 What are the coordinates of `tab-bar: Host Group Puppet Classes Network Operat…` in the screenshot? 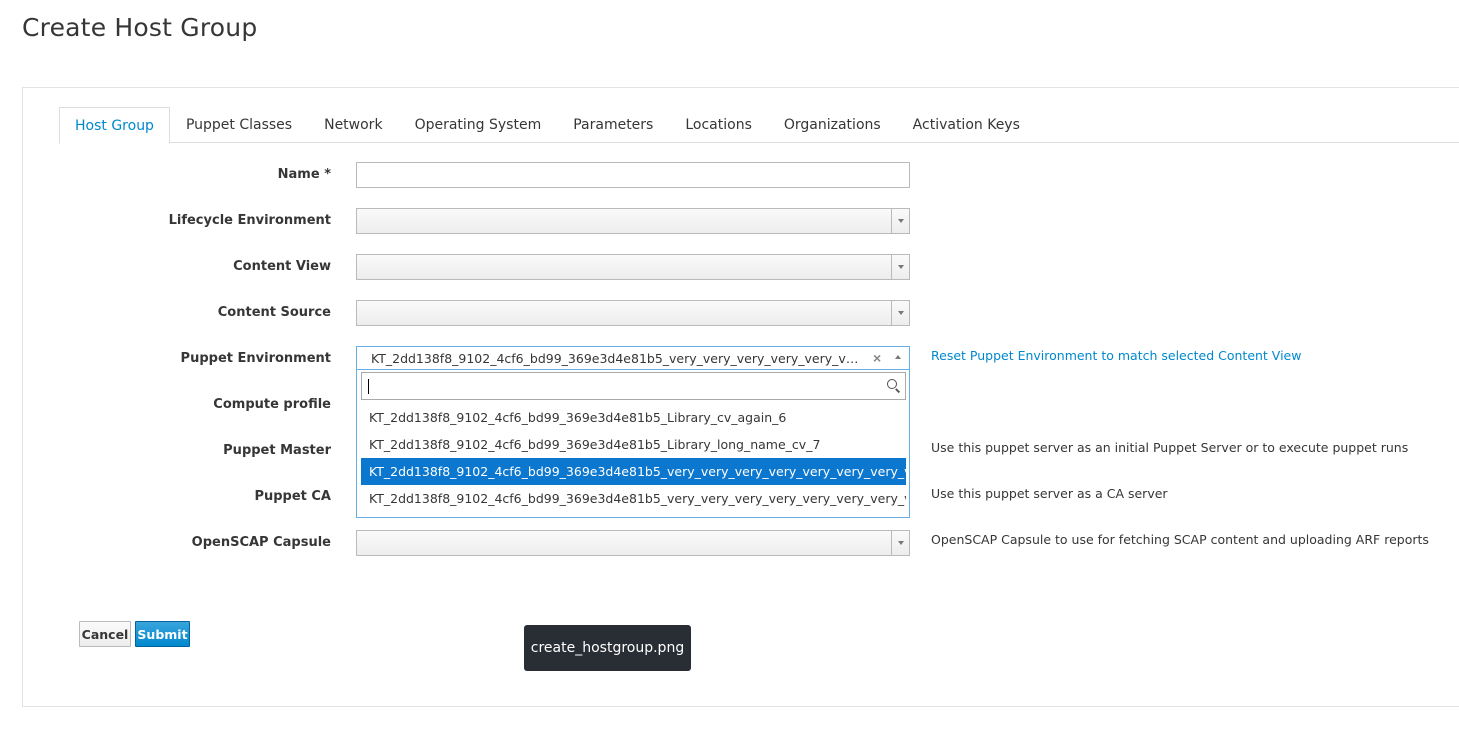 It's located at (759, 125).